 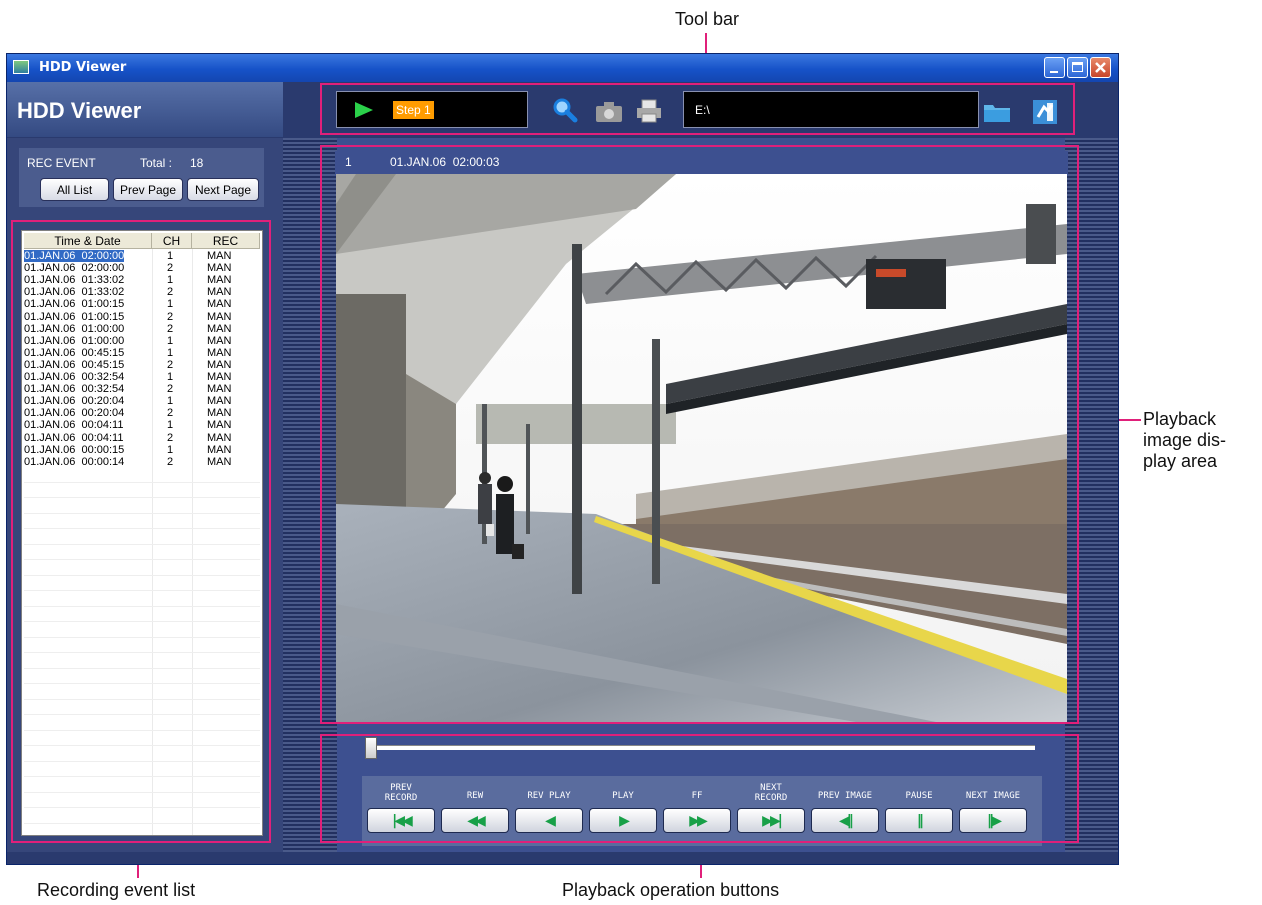 I want to click on prev-page-button: Prev Page, so click(x=148, y=189).